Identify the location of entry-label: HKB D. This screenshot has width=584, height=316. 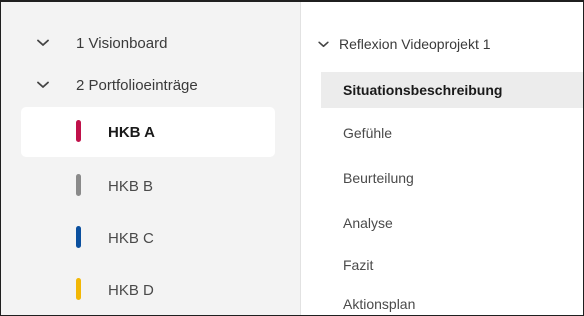
(131, 290).